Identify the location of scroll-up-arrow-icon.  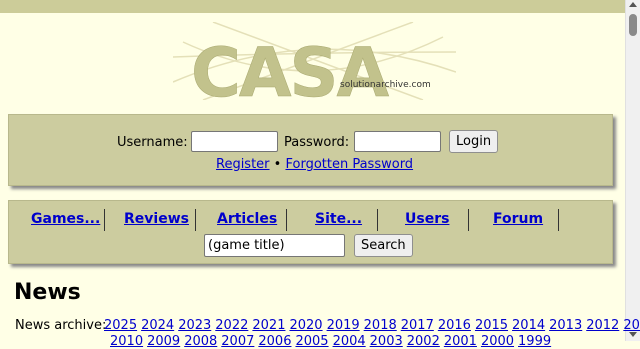
(633, 4).